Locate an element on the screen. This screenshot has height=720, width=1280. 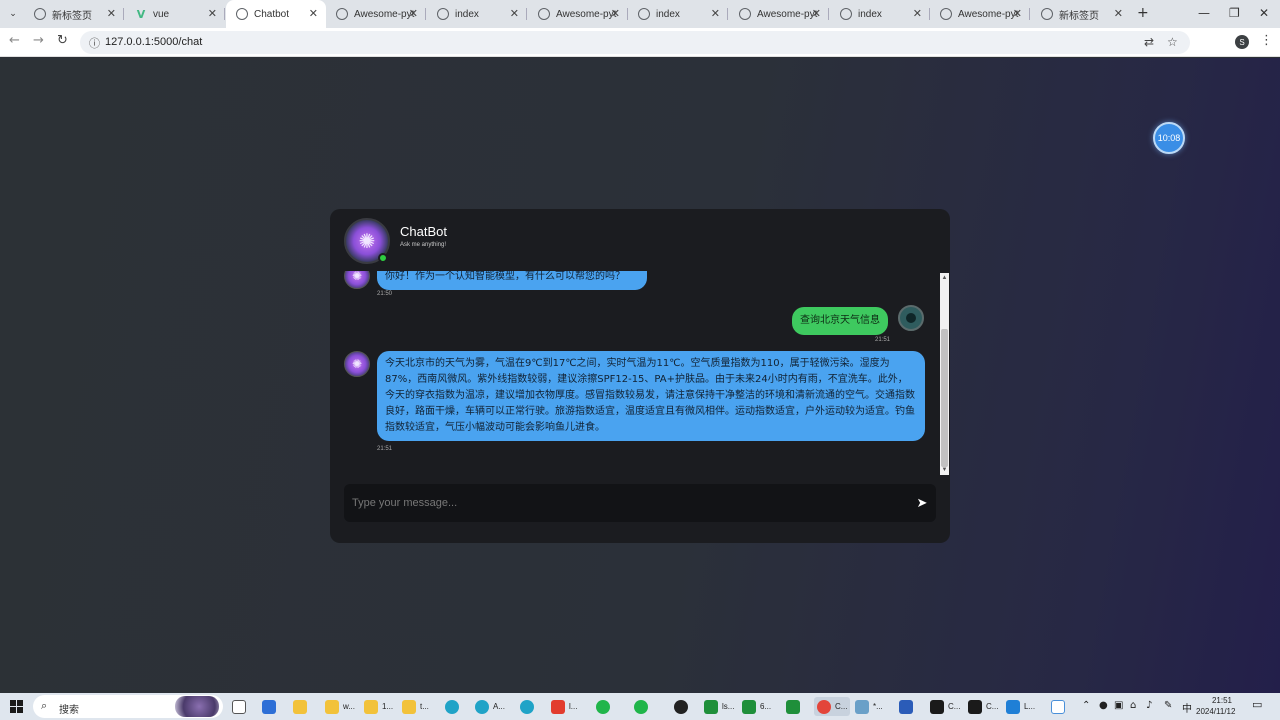
message-input is located at coordinates (624, 503).